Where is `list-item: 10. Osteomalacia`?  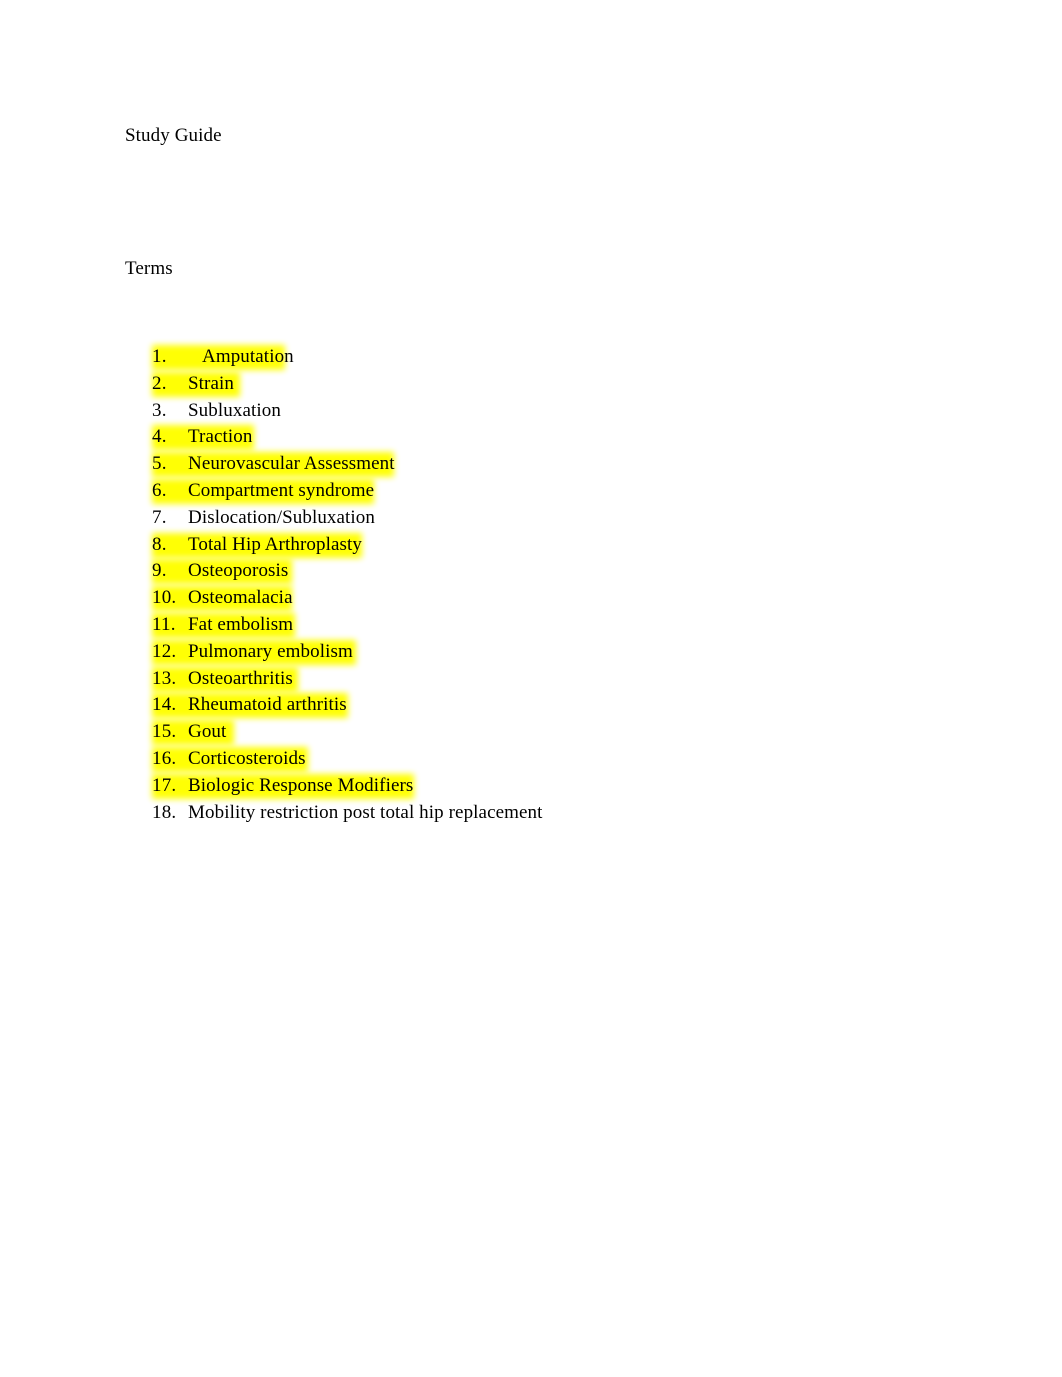
list-item: 10. Osteomalacia is located at coordinates (532, 598).